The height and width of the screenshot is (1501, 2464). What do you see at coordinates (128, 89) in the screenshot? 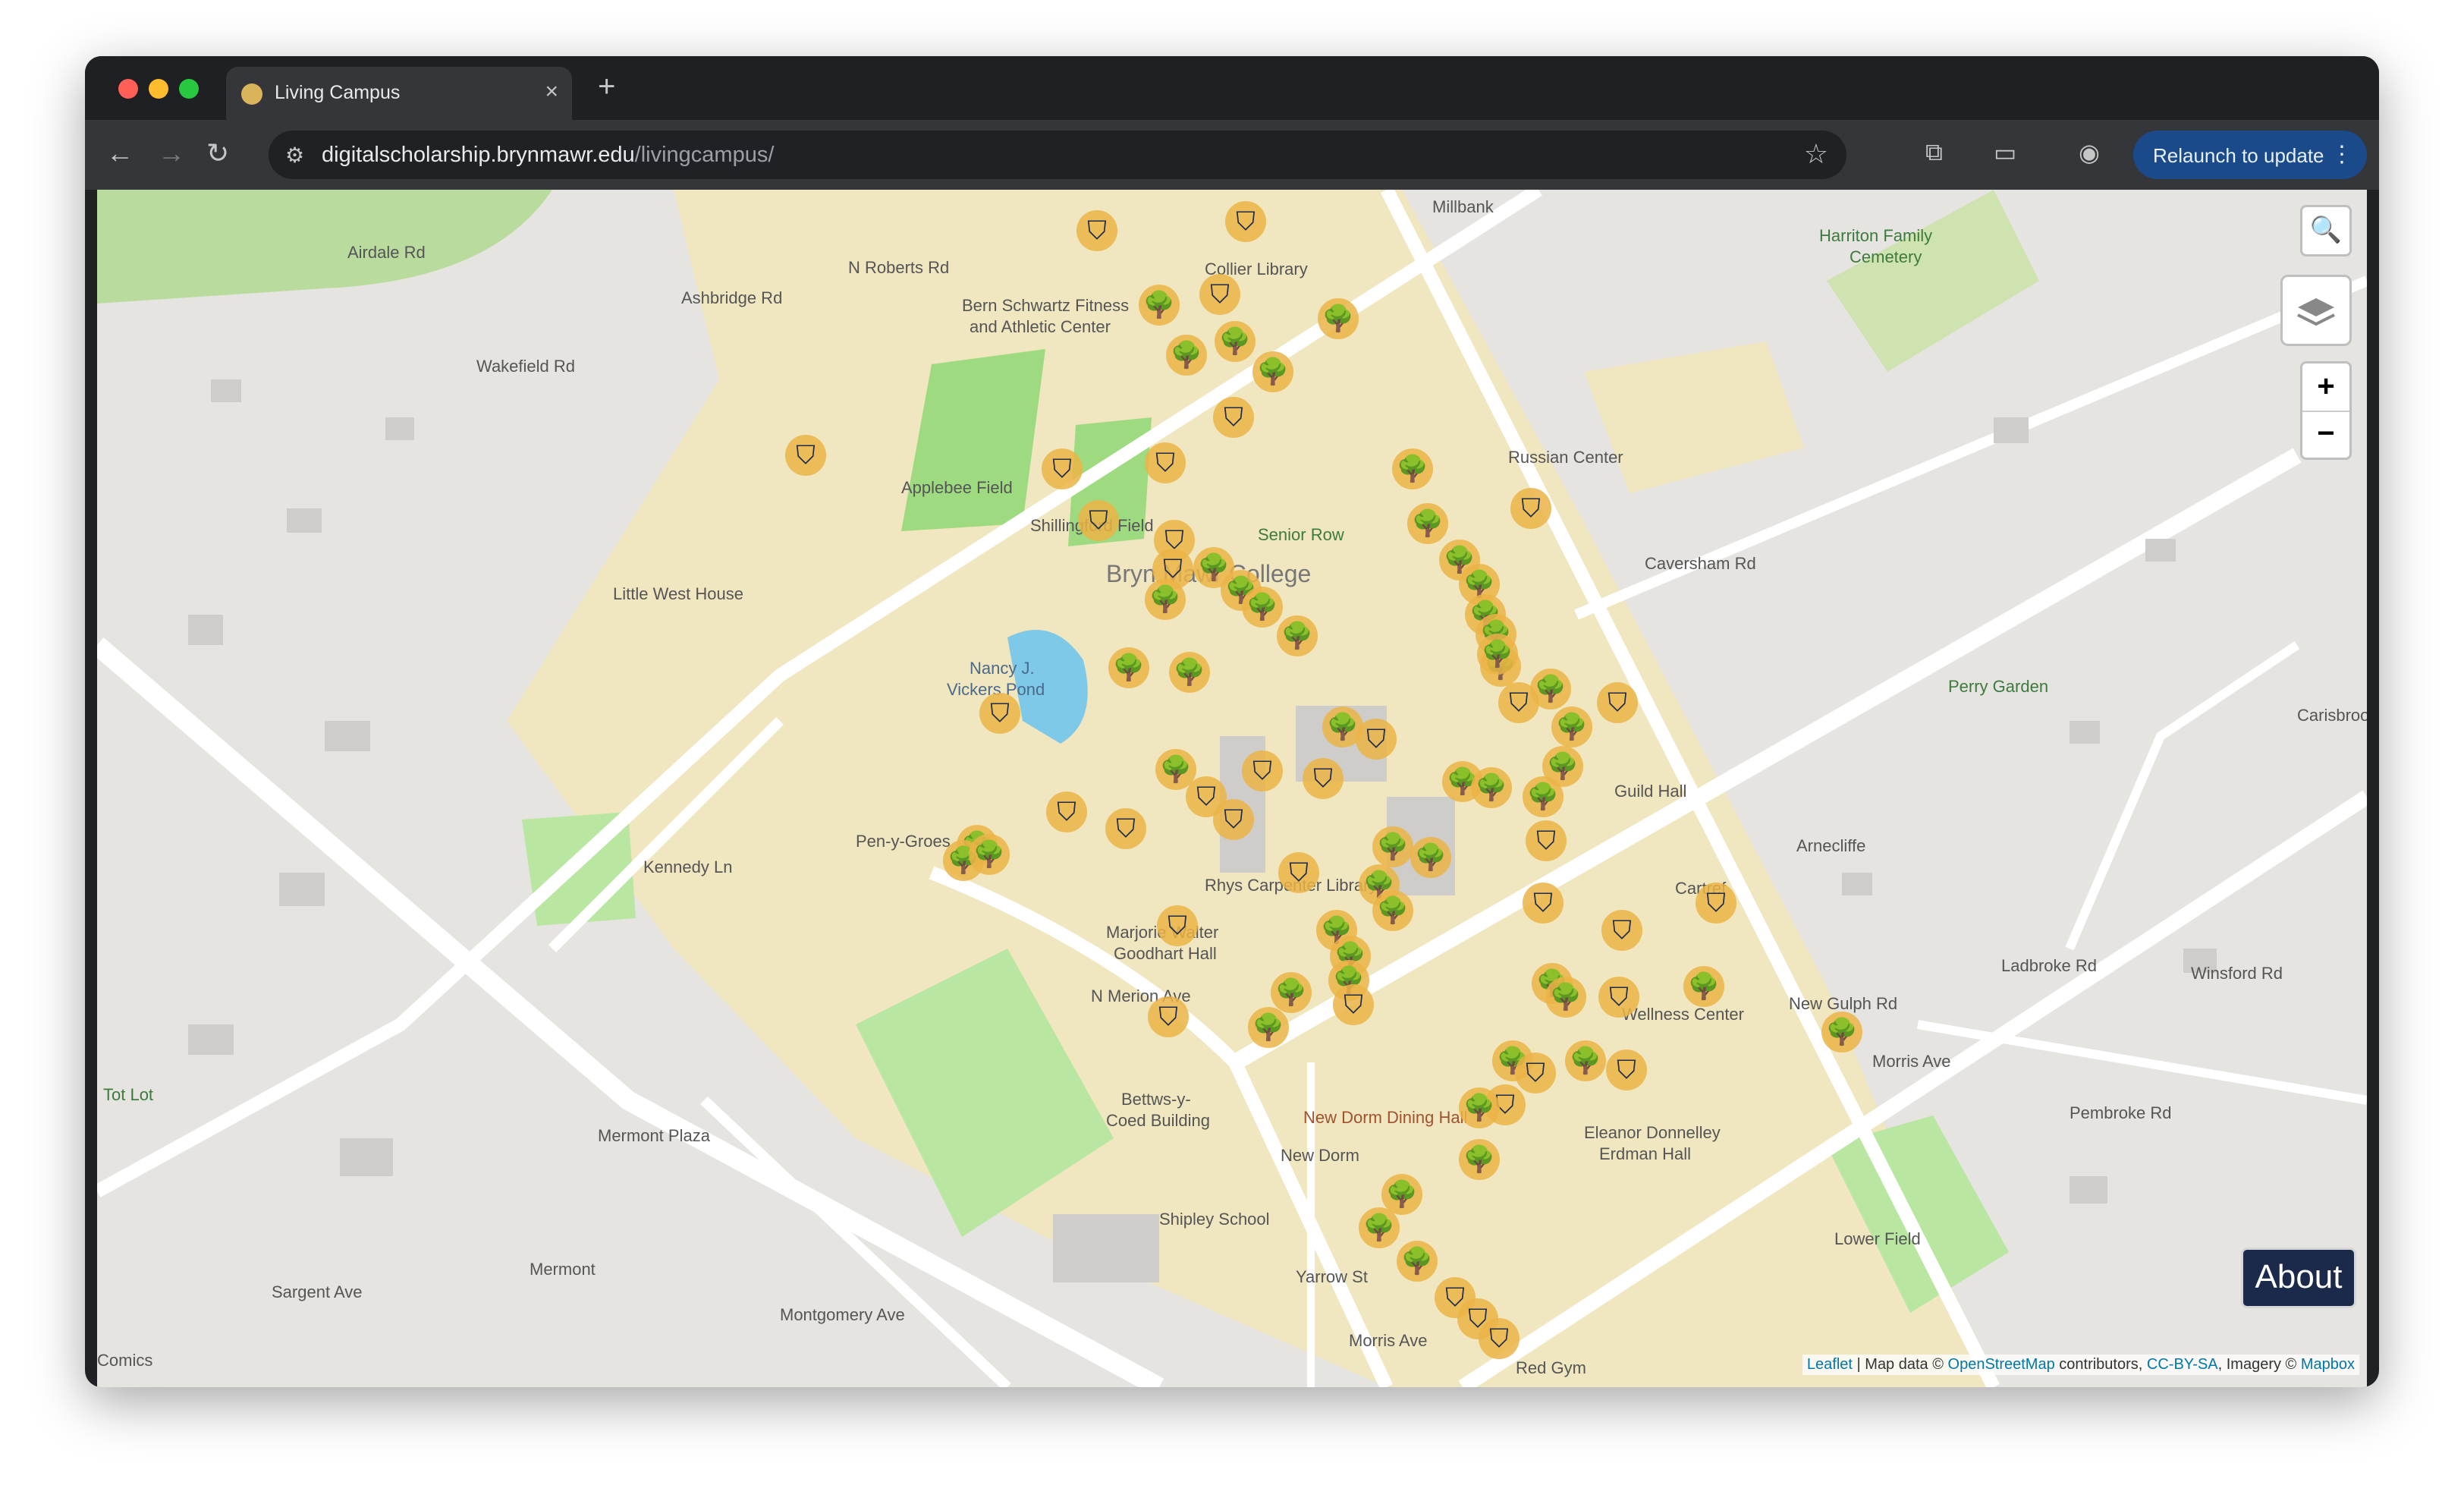
I see `close-window-button` at bounding box center [128, 89].